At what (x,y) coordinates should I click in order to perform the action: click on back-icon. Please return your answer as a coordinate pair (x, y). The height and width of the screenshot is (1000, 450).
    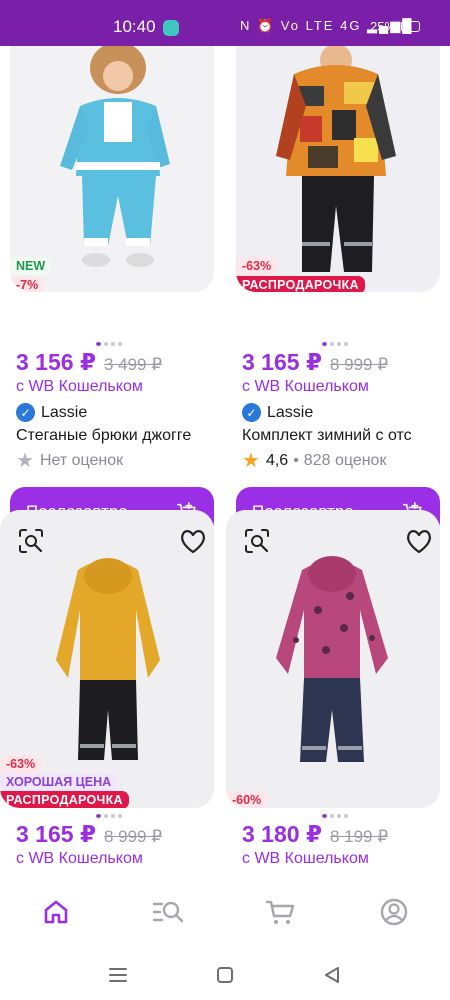
    Looking at the image, I should click on (332, 975).